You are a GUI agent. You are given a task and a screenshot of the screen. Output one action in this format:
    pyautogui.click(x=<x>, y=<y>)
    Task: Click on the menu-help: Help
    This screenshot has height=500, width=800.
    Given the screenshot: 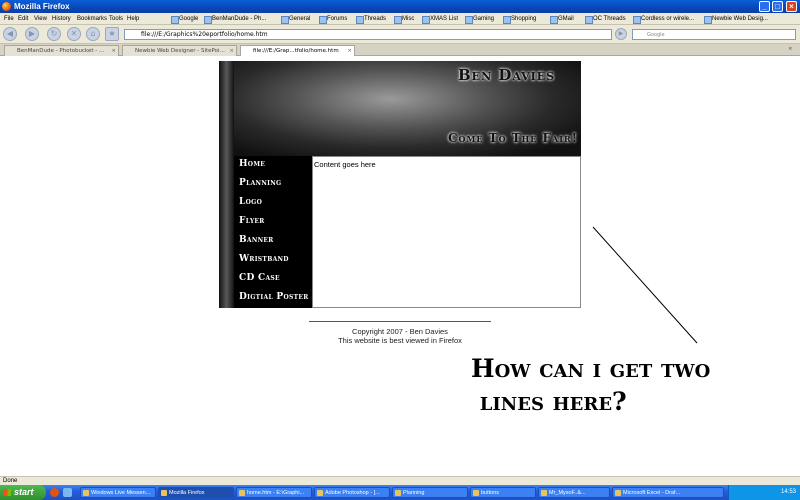 What is the action you would take?
    pyautogui.click(x=133, y=19)
    